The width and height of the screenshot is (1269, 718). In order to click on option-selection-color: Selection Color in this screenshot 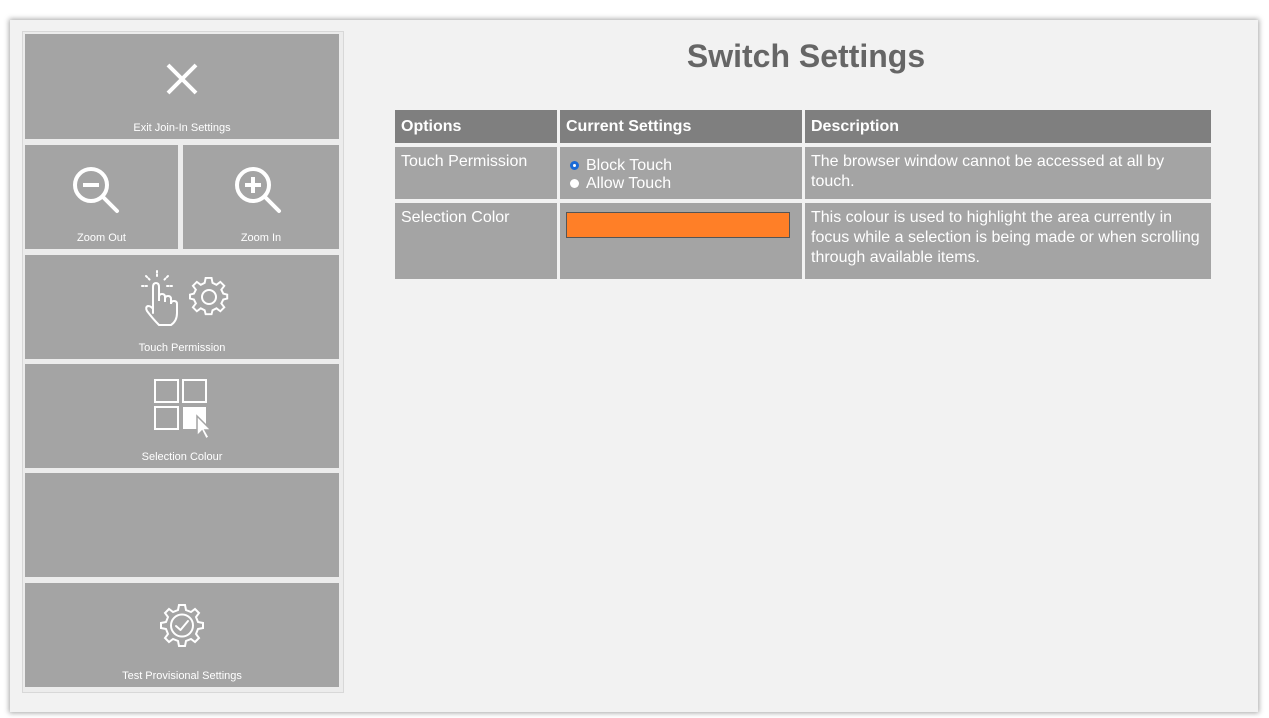, I will do `click(476, 243)`.